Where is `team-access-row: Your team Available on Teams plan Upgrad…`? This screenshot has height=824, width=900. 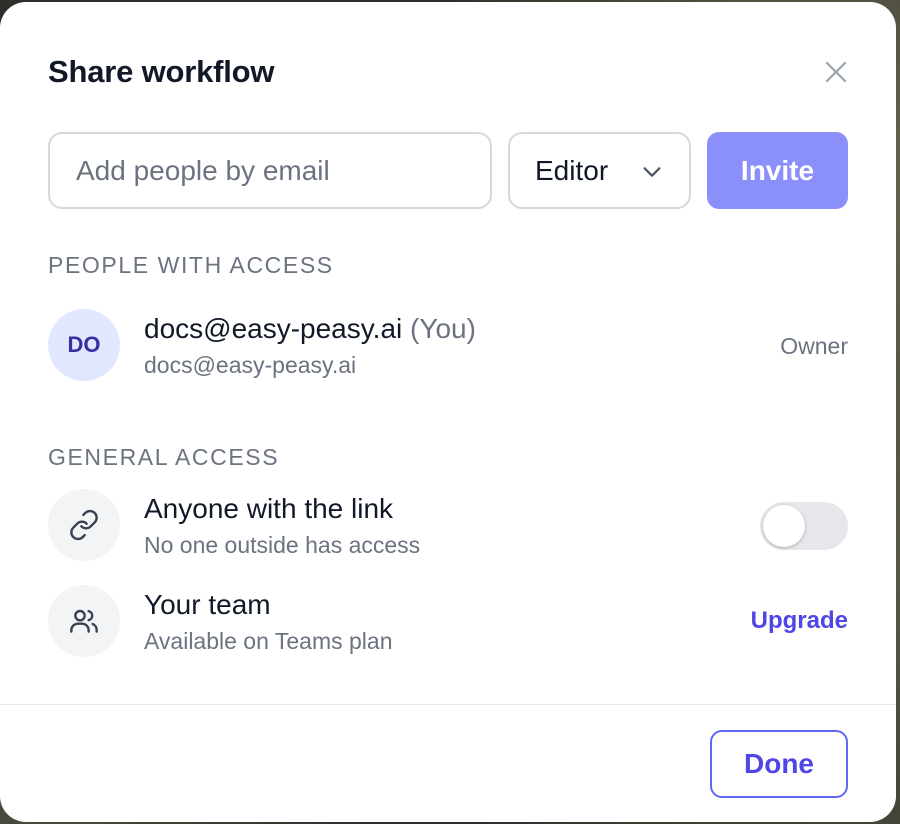
team-access-row: Your team Available on Teams plan Upgrad… is located at coordinates (448, 621).